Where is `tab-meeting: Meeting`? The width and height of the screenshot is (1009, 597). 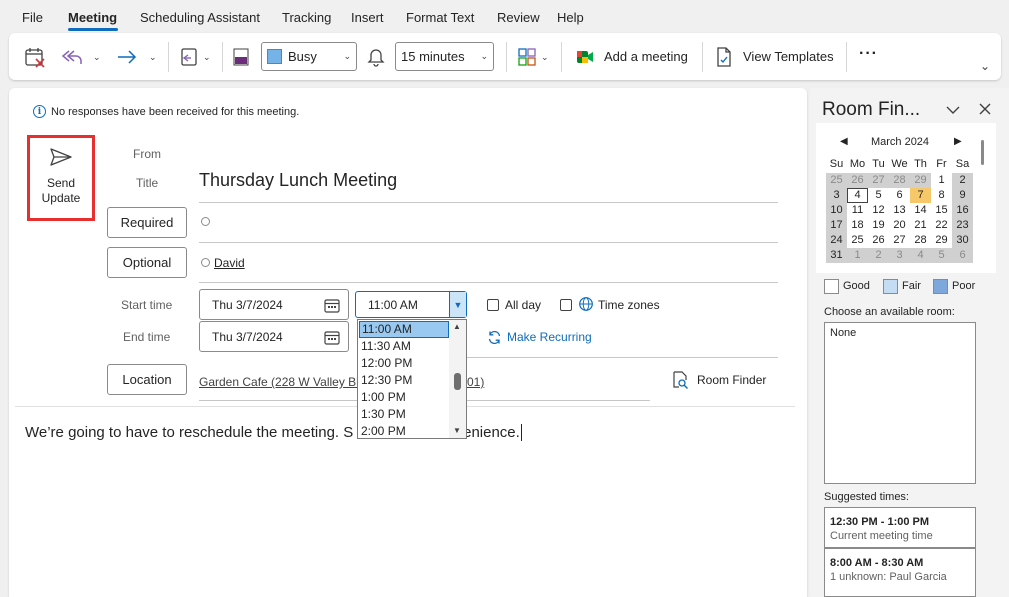 tab-meeting: Meeting is located at coordinates (92, 17).